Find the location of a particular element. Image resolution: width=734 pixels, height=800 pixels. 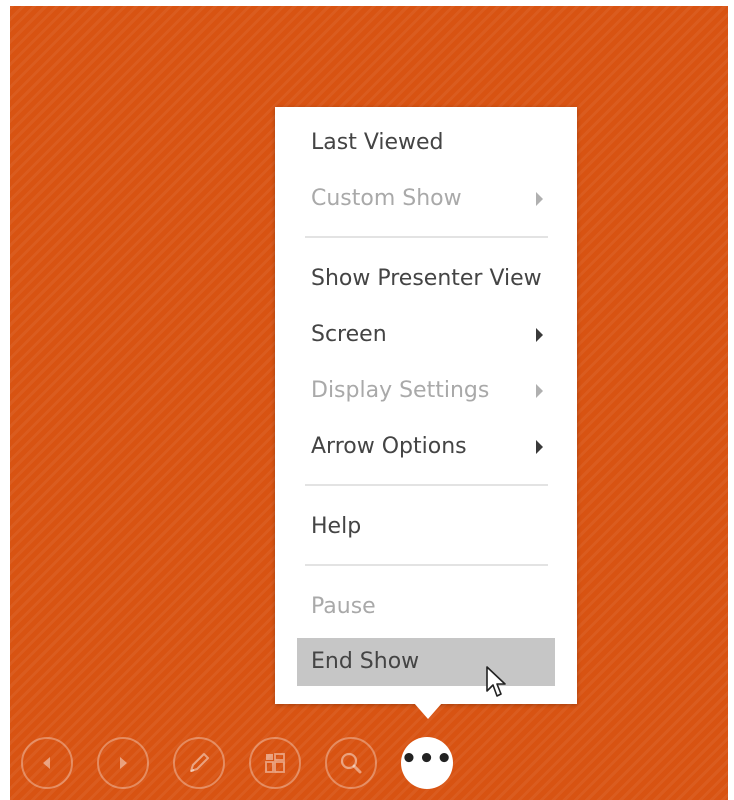

next-slide-icon is located at coordinates (123, 763).